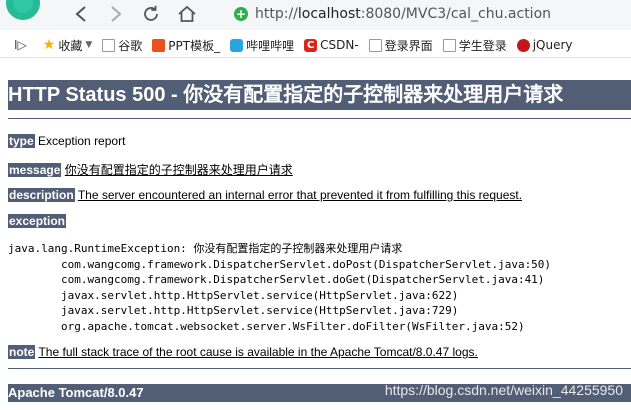  Describe the element at coordinates (49, 44) in the screenshot. I see `star-icon: ★` at that location.